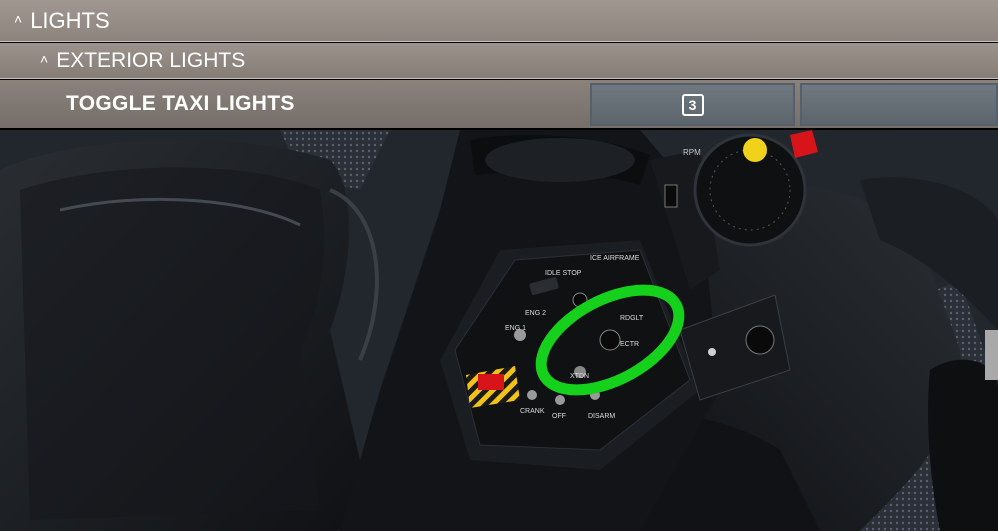  I want to click on xtdn-text: XTDN, so click(579, 376).